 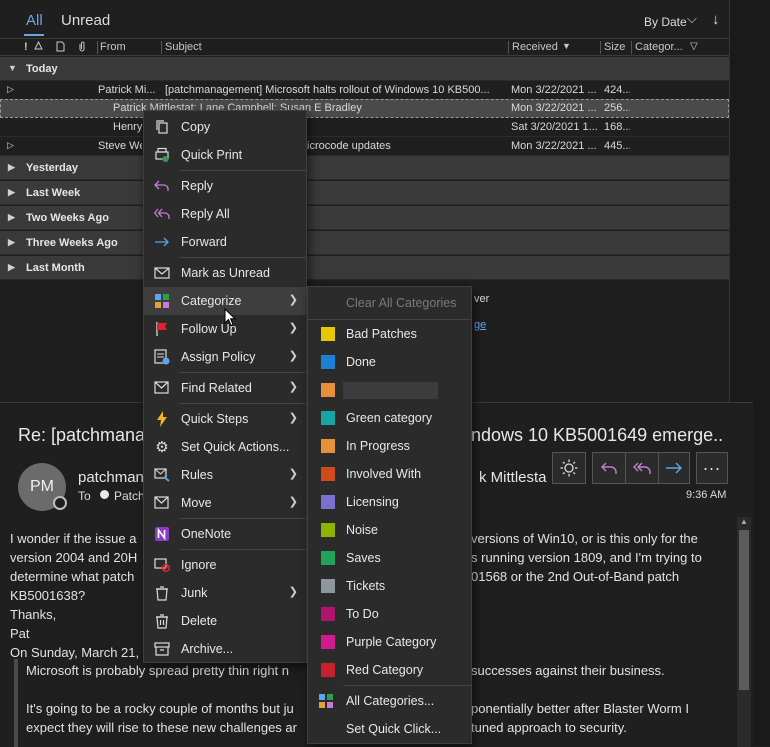 What do you see at coordinates (225, 357) in the screenshot?
I see `menu-item-assign-policy: Assign Policy ❯` at bounding box center [225, 357].